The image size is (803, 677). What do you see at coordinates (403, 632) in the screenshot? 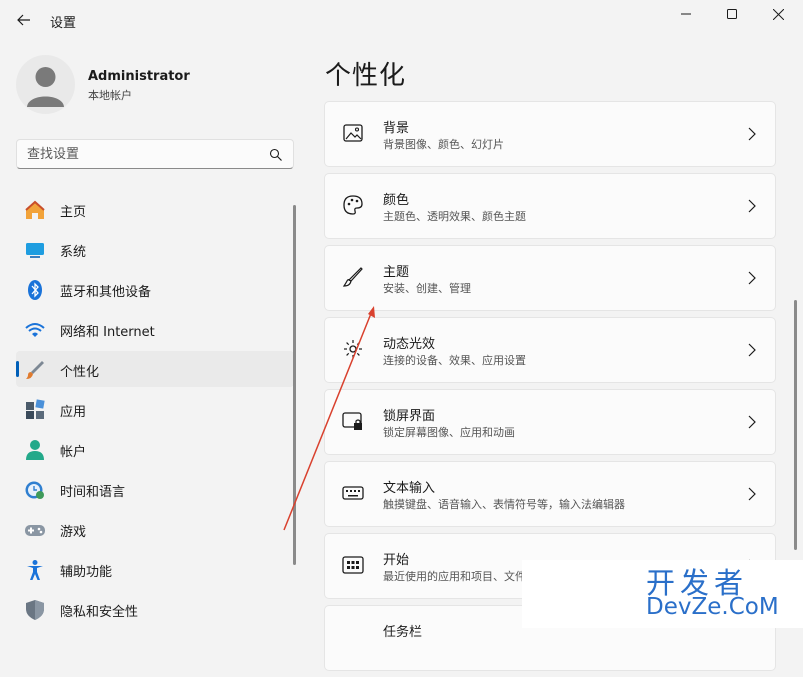
I see `card-title: 任务栏` at bounding box center [403, 632].